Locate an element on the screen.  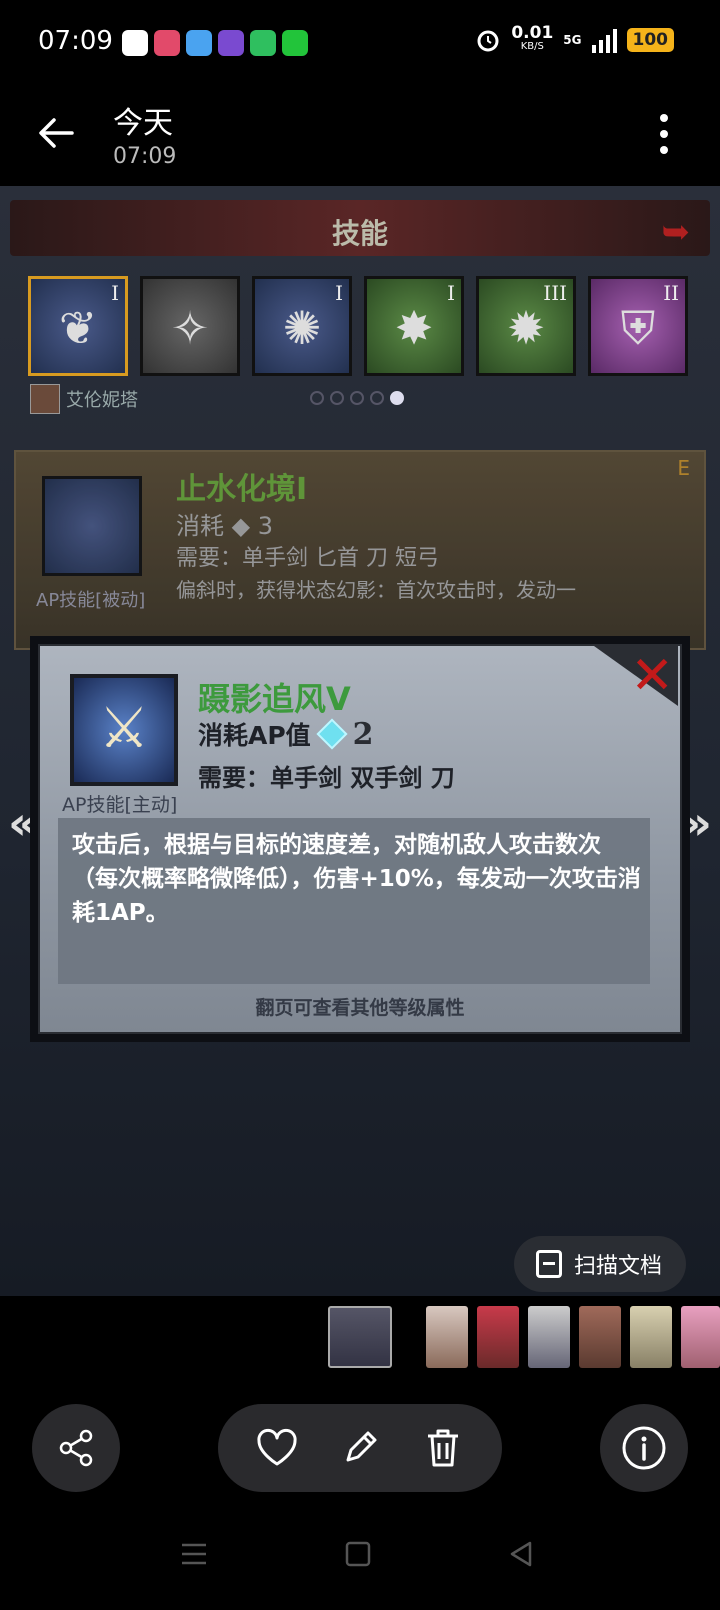
bg-cost-label: 消耗 is located at coordinates (200, 526).